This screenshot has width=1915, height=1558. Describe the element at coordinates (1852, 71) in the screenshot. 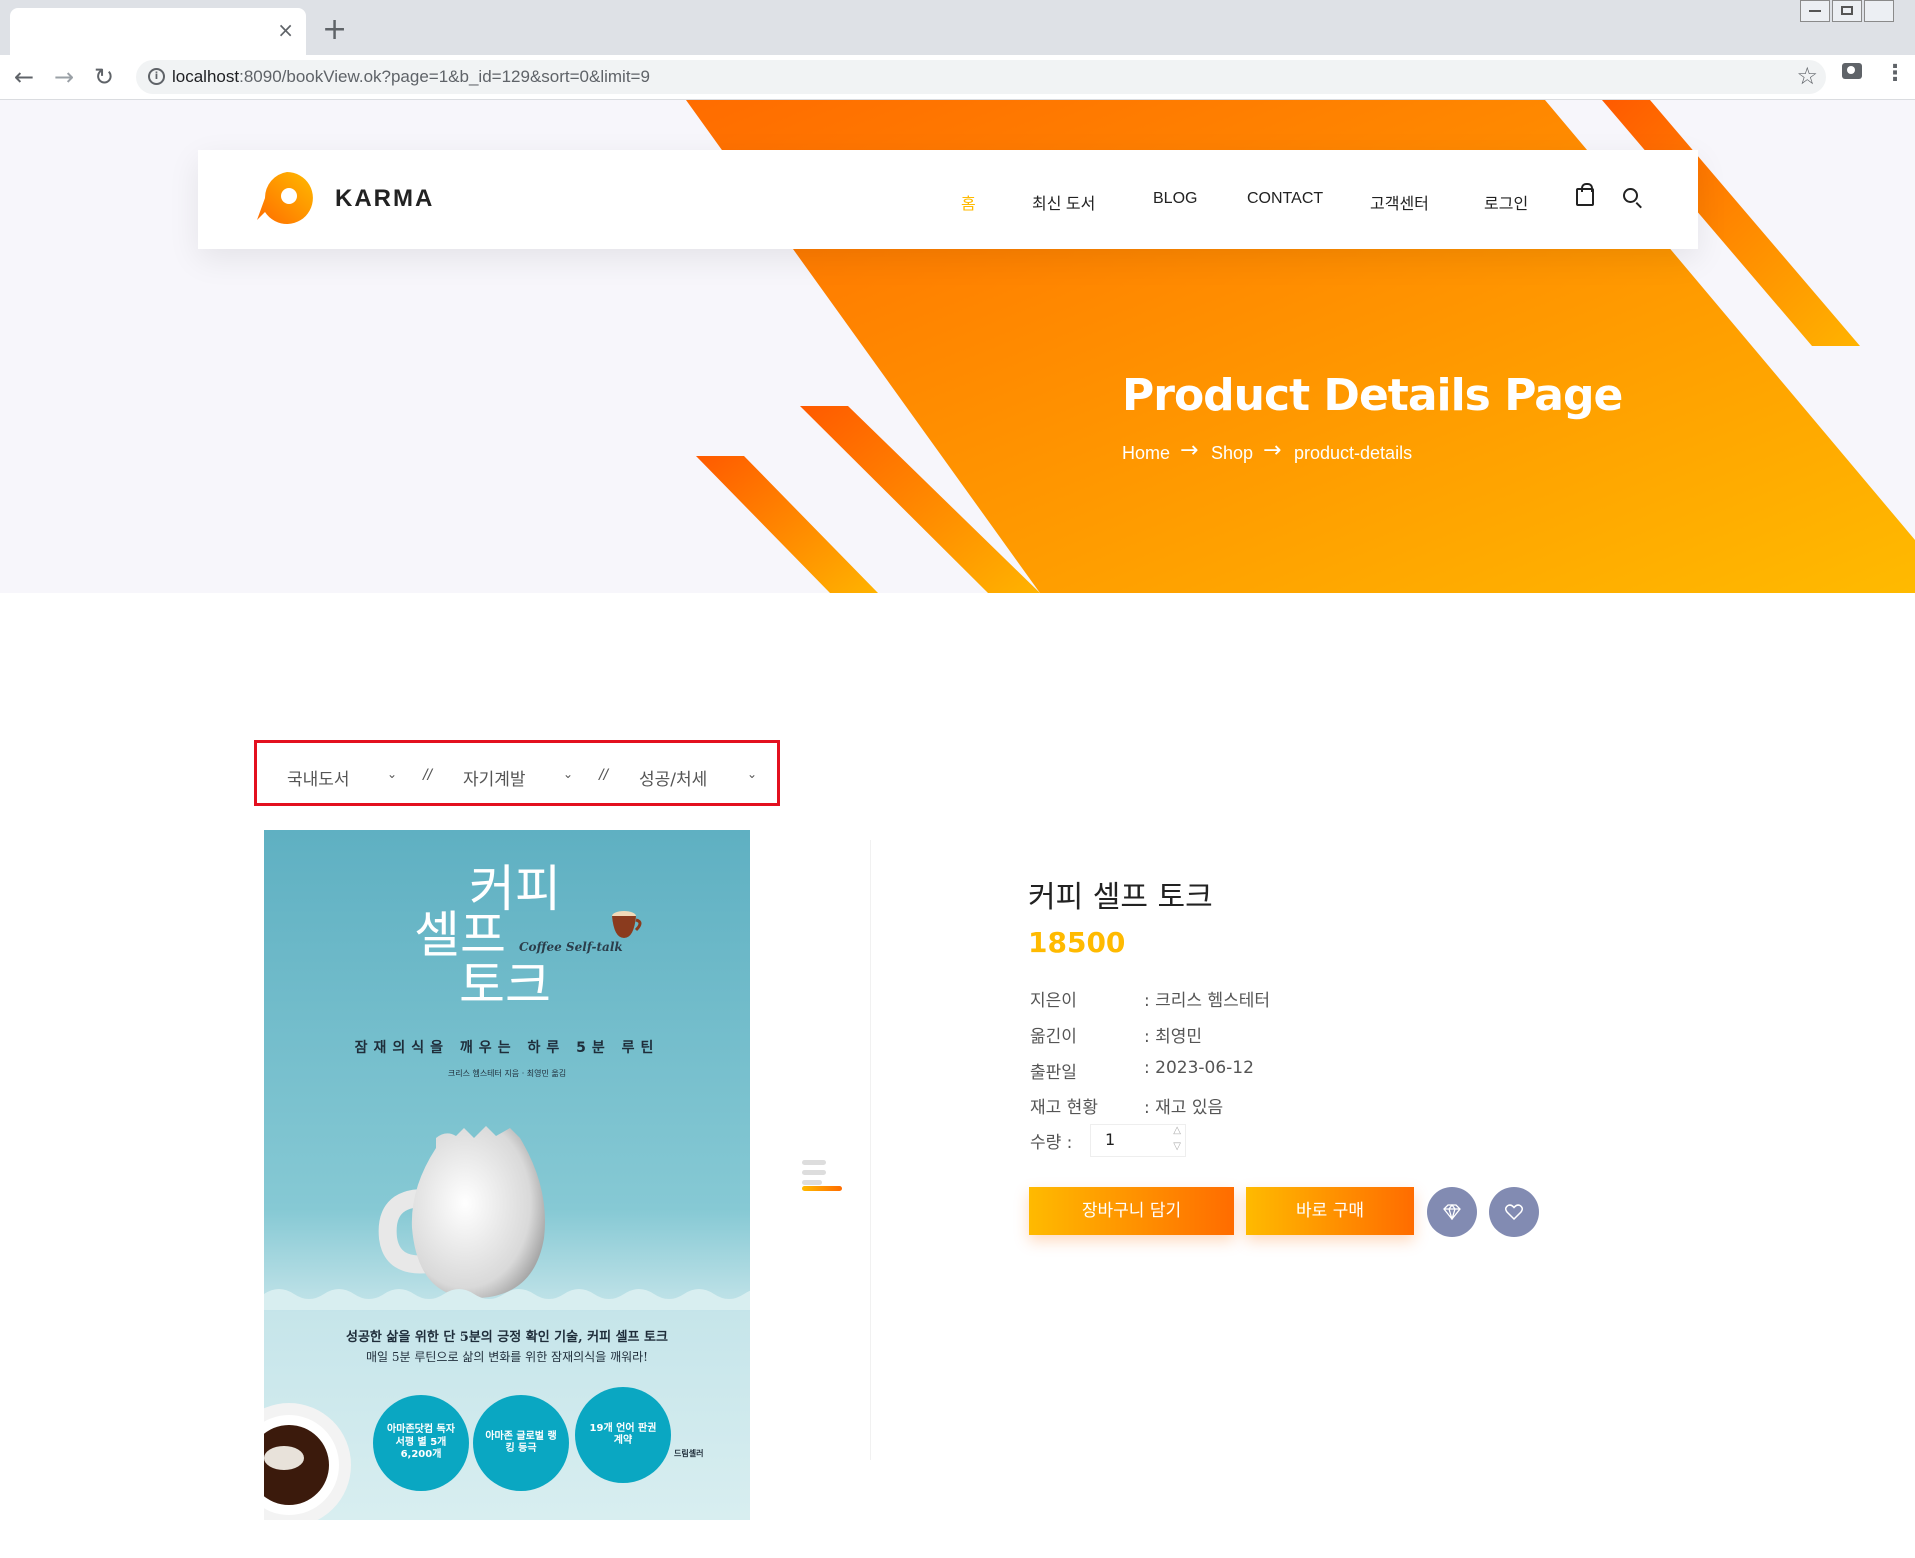

I see `camera-icon` at that location.